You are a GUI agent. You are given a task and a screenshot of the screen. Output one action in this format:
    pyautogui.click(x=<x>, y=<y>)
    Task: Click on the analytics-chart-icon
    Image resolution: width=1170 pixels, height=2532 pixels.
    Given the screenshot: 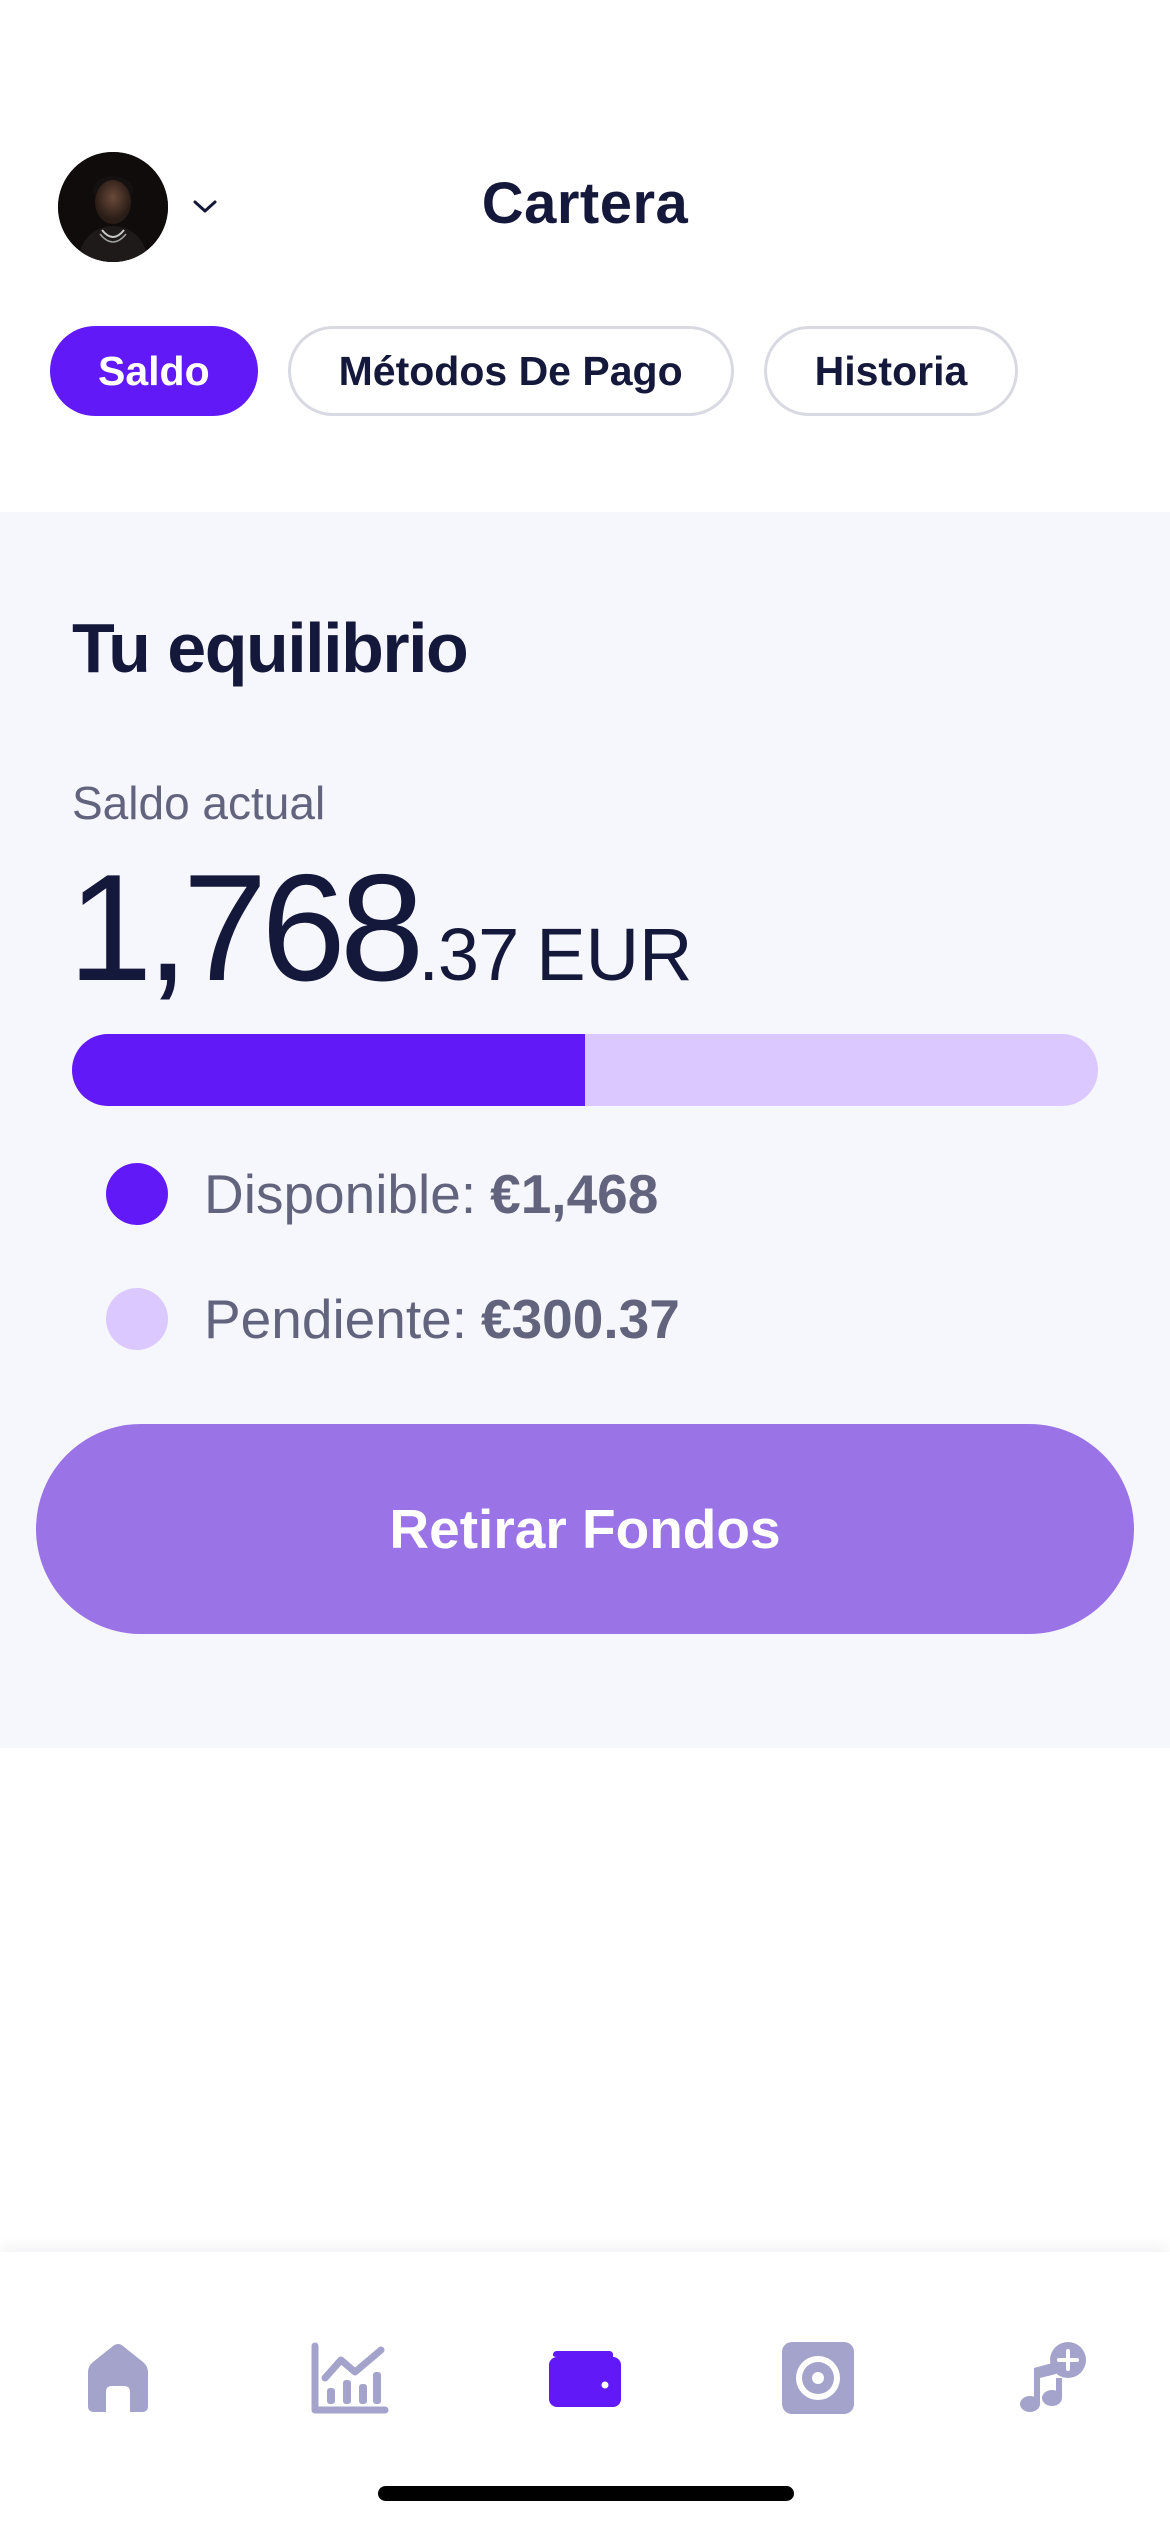 What is the action you would take?
    pyautogui.click(x=350, y=2380)
    